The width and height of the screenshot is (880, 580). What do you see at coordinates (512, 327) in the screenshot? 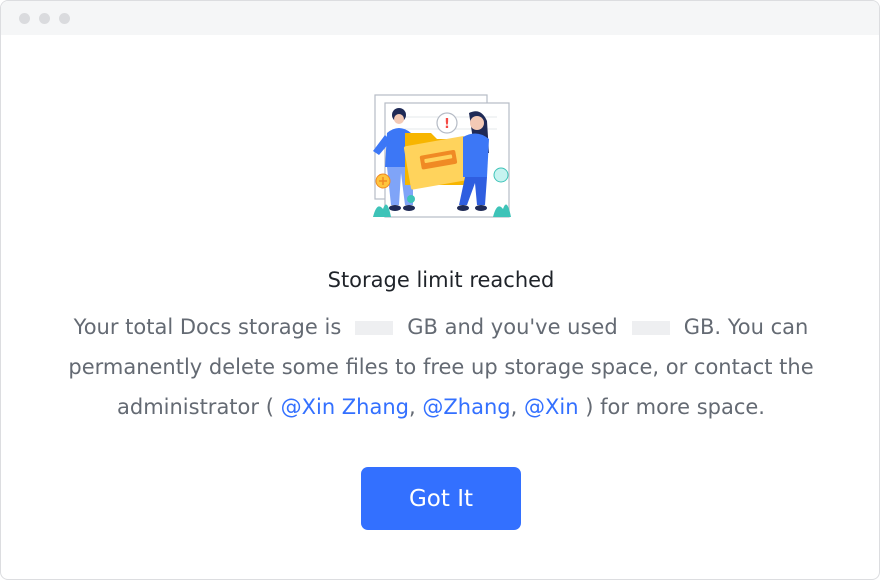
I see `message-text: GB and you've used` at bounding box center [512, 327].